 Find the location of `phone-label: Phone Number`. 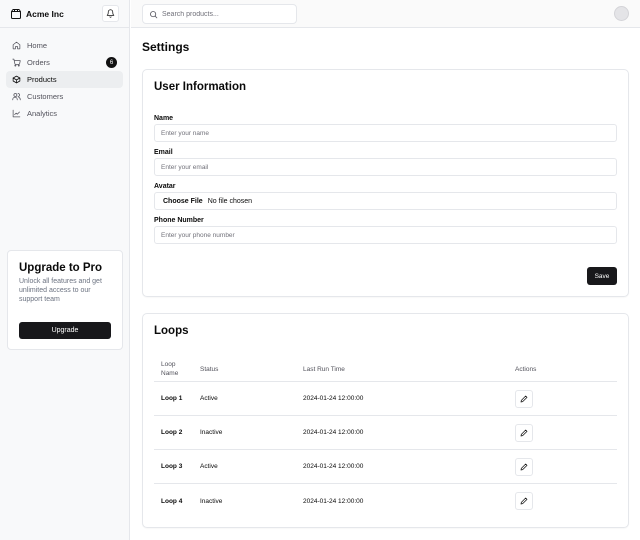

phone-label: Phone Number is located at coordinates (179, 220).